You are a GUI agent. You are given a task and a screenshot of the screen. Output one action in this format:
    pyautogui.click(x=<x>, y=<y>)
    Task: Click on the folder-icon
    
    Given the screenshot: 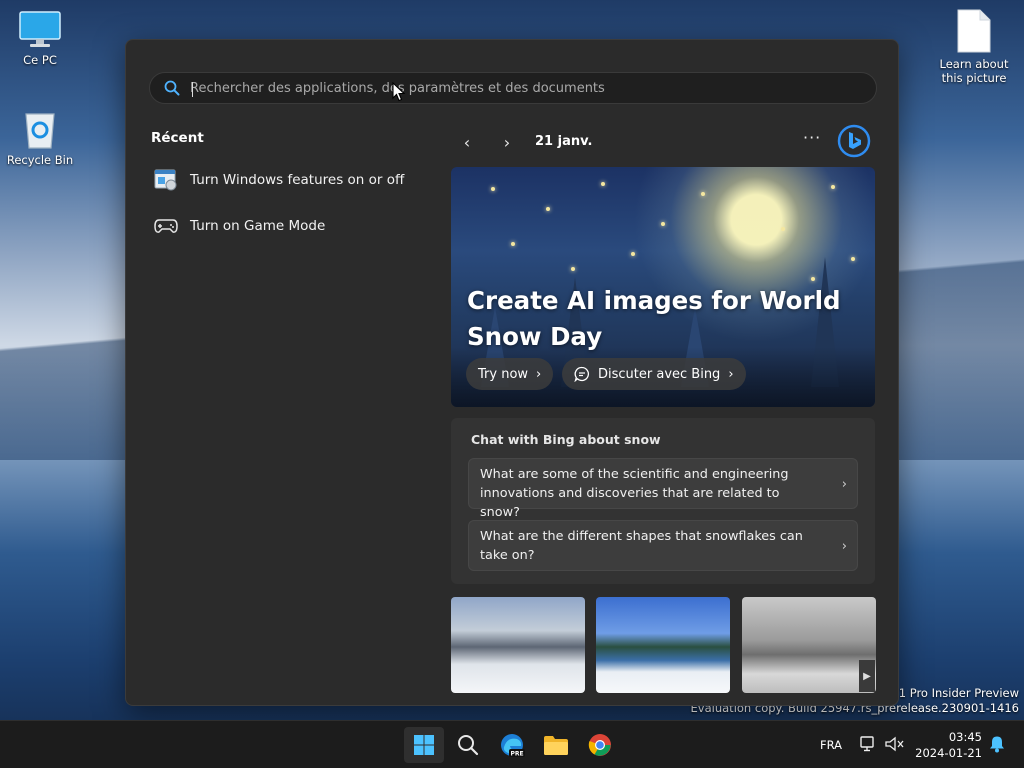 What is the action you would take?
    pyautogui.click(x=556, y=745)
    